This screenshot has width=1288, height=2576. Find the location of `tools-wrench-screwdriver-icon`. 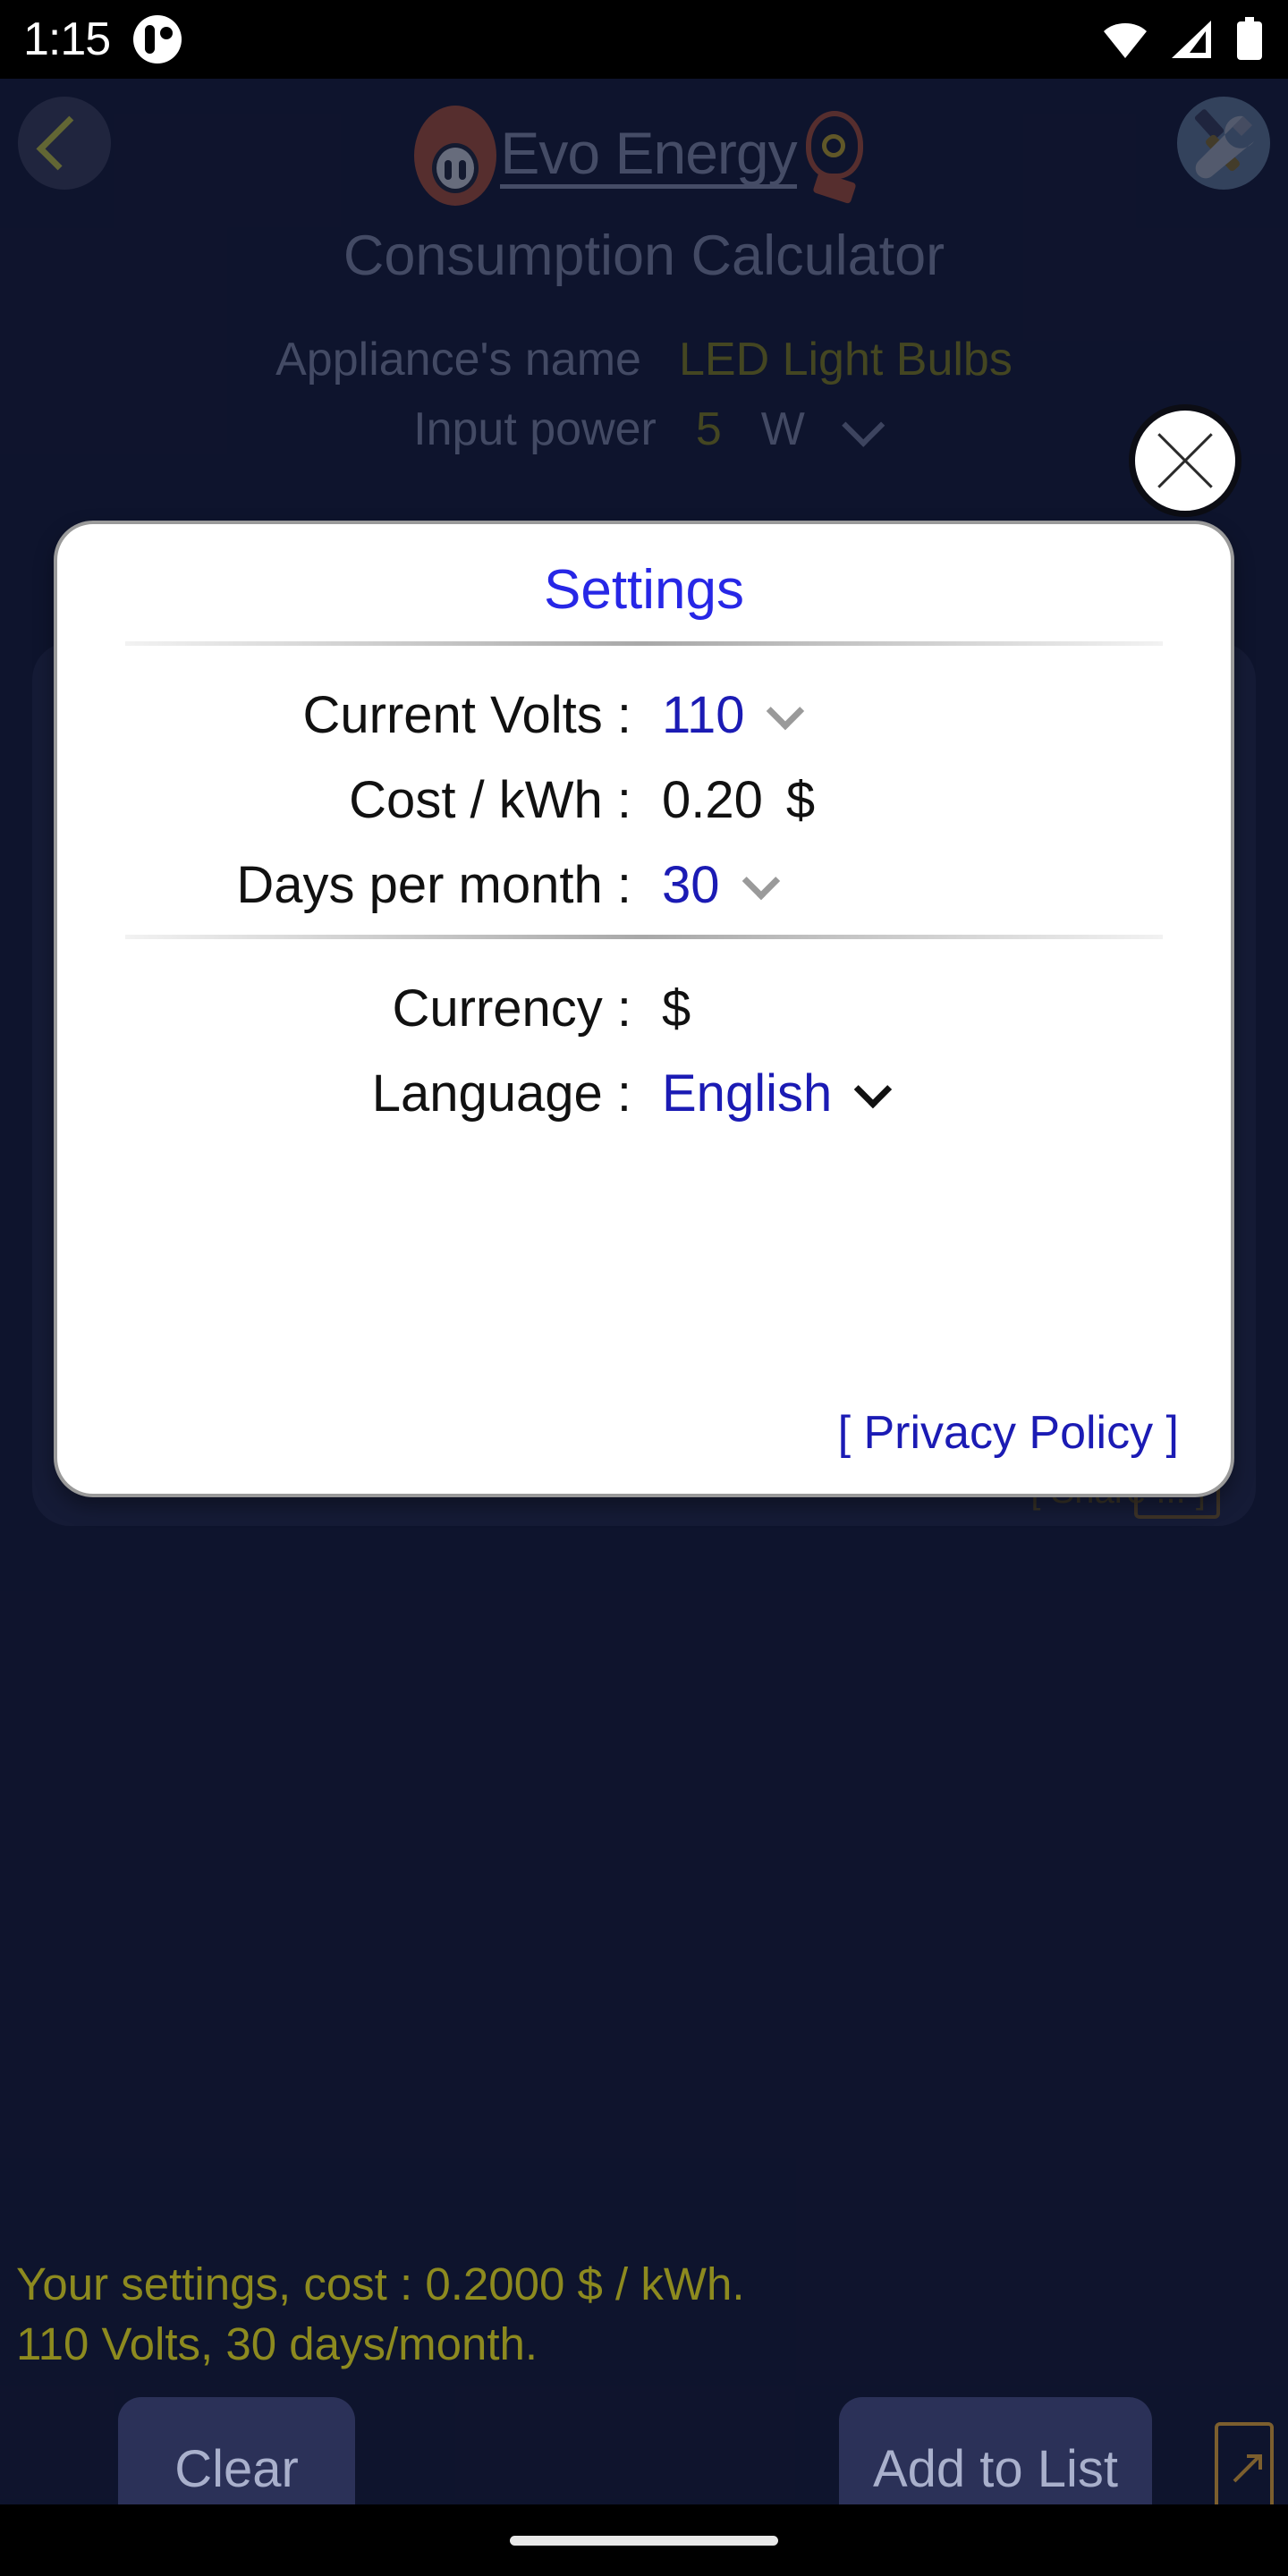

tools-wrench-screwdriver-icon is located at coordinates (1224, 144).